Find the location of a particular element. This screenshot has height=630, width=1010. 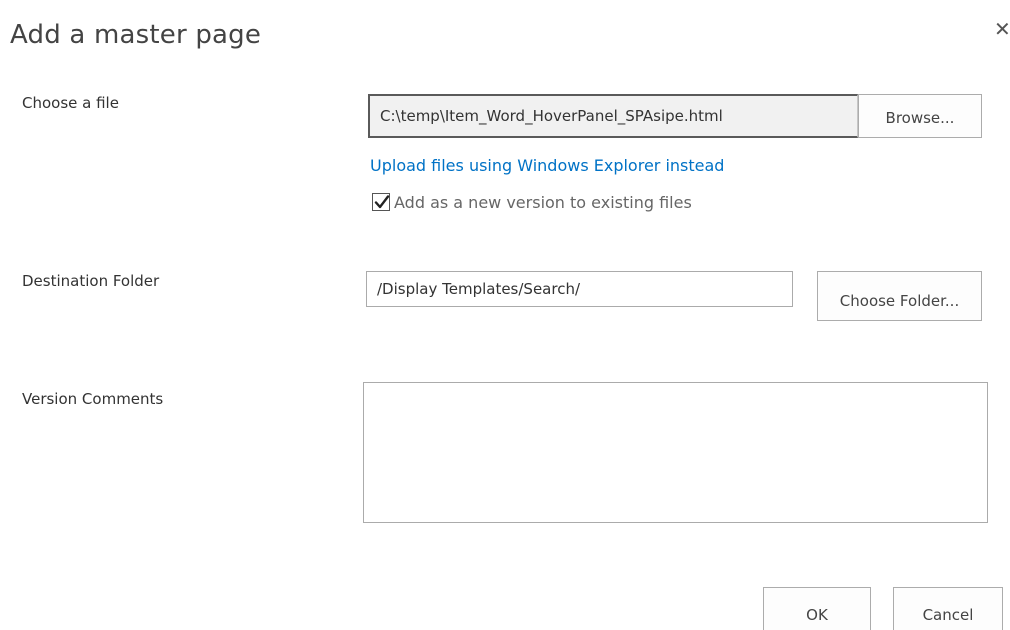

ok-button: OK is located at coordinates (817, 608).